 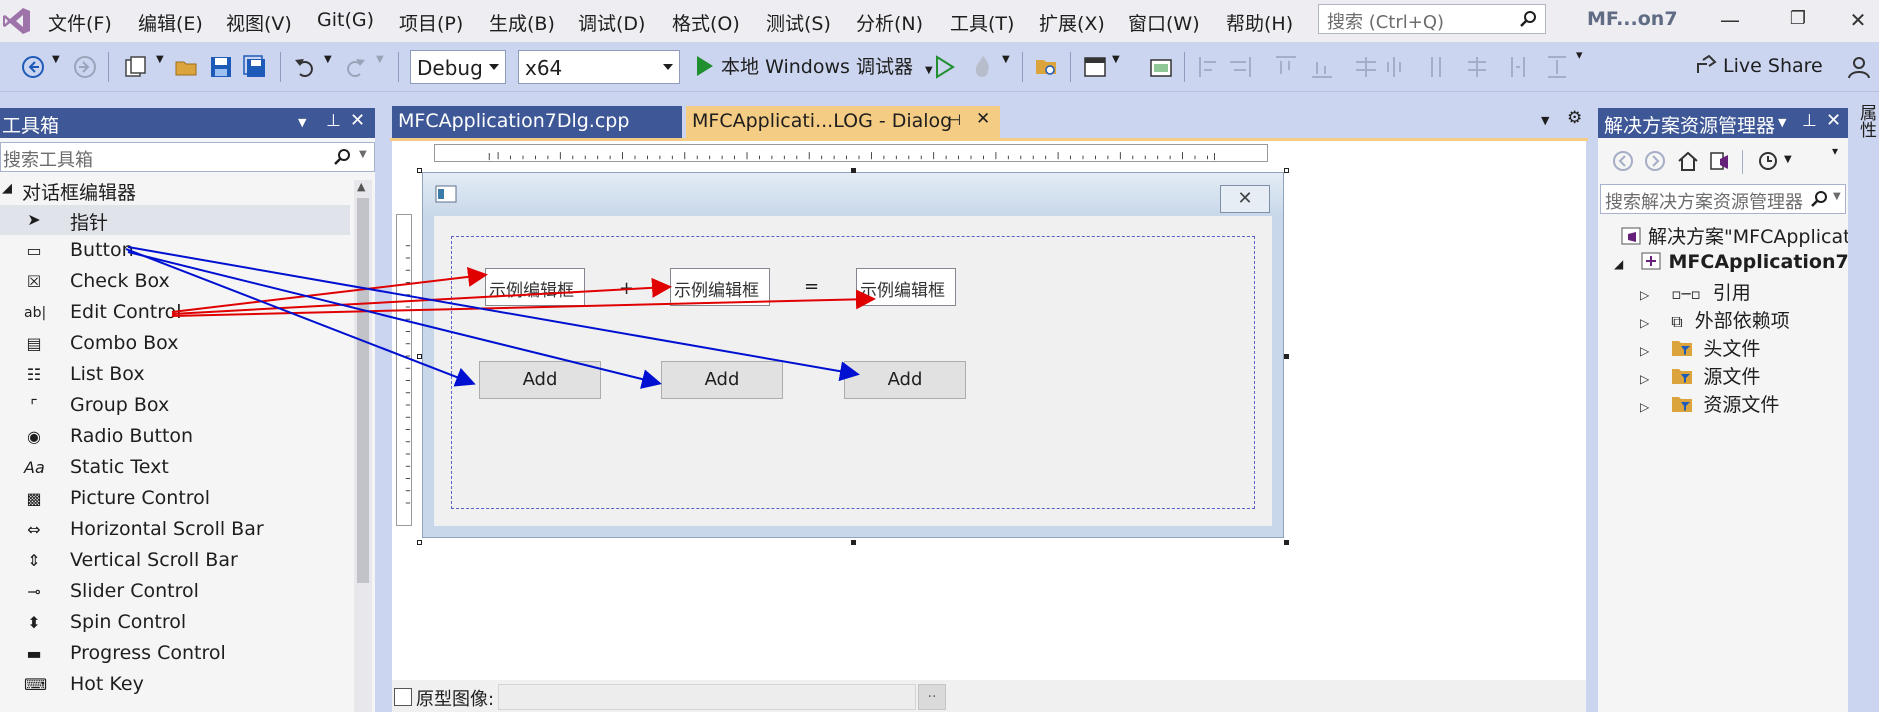 I want to click on menu-tools: 工具(T), so click(x=982, y=22).